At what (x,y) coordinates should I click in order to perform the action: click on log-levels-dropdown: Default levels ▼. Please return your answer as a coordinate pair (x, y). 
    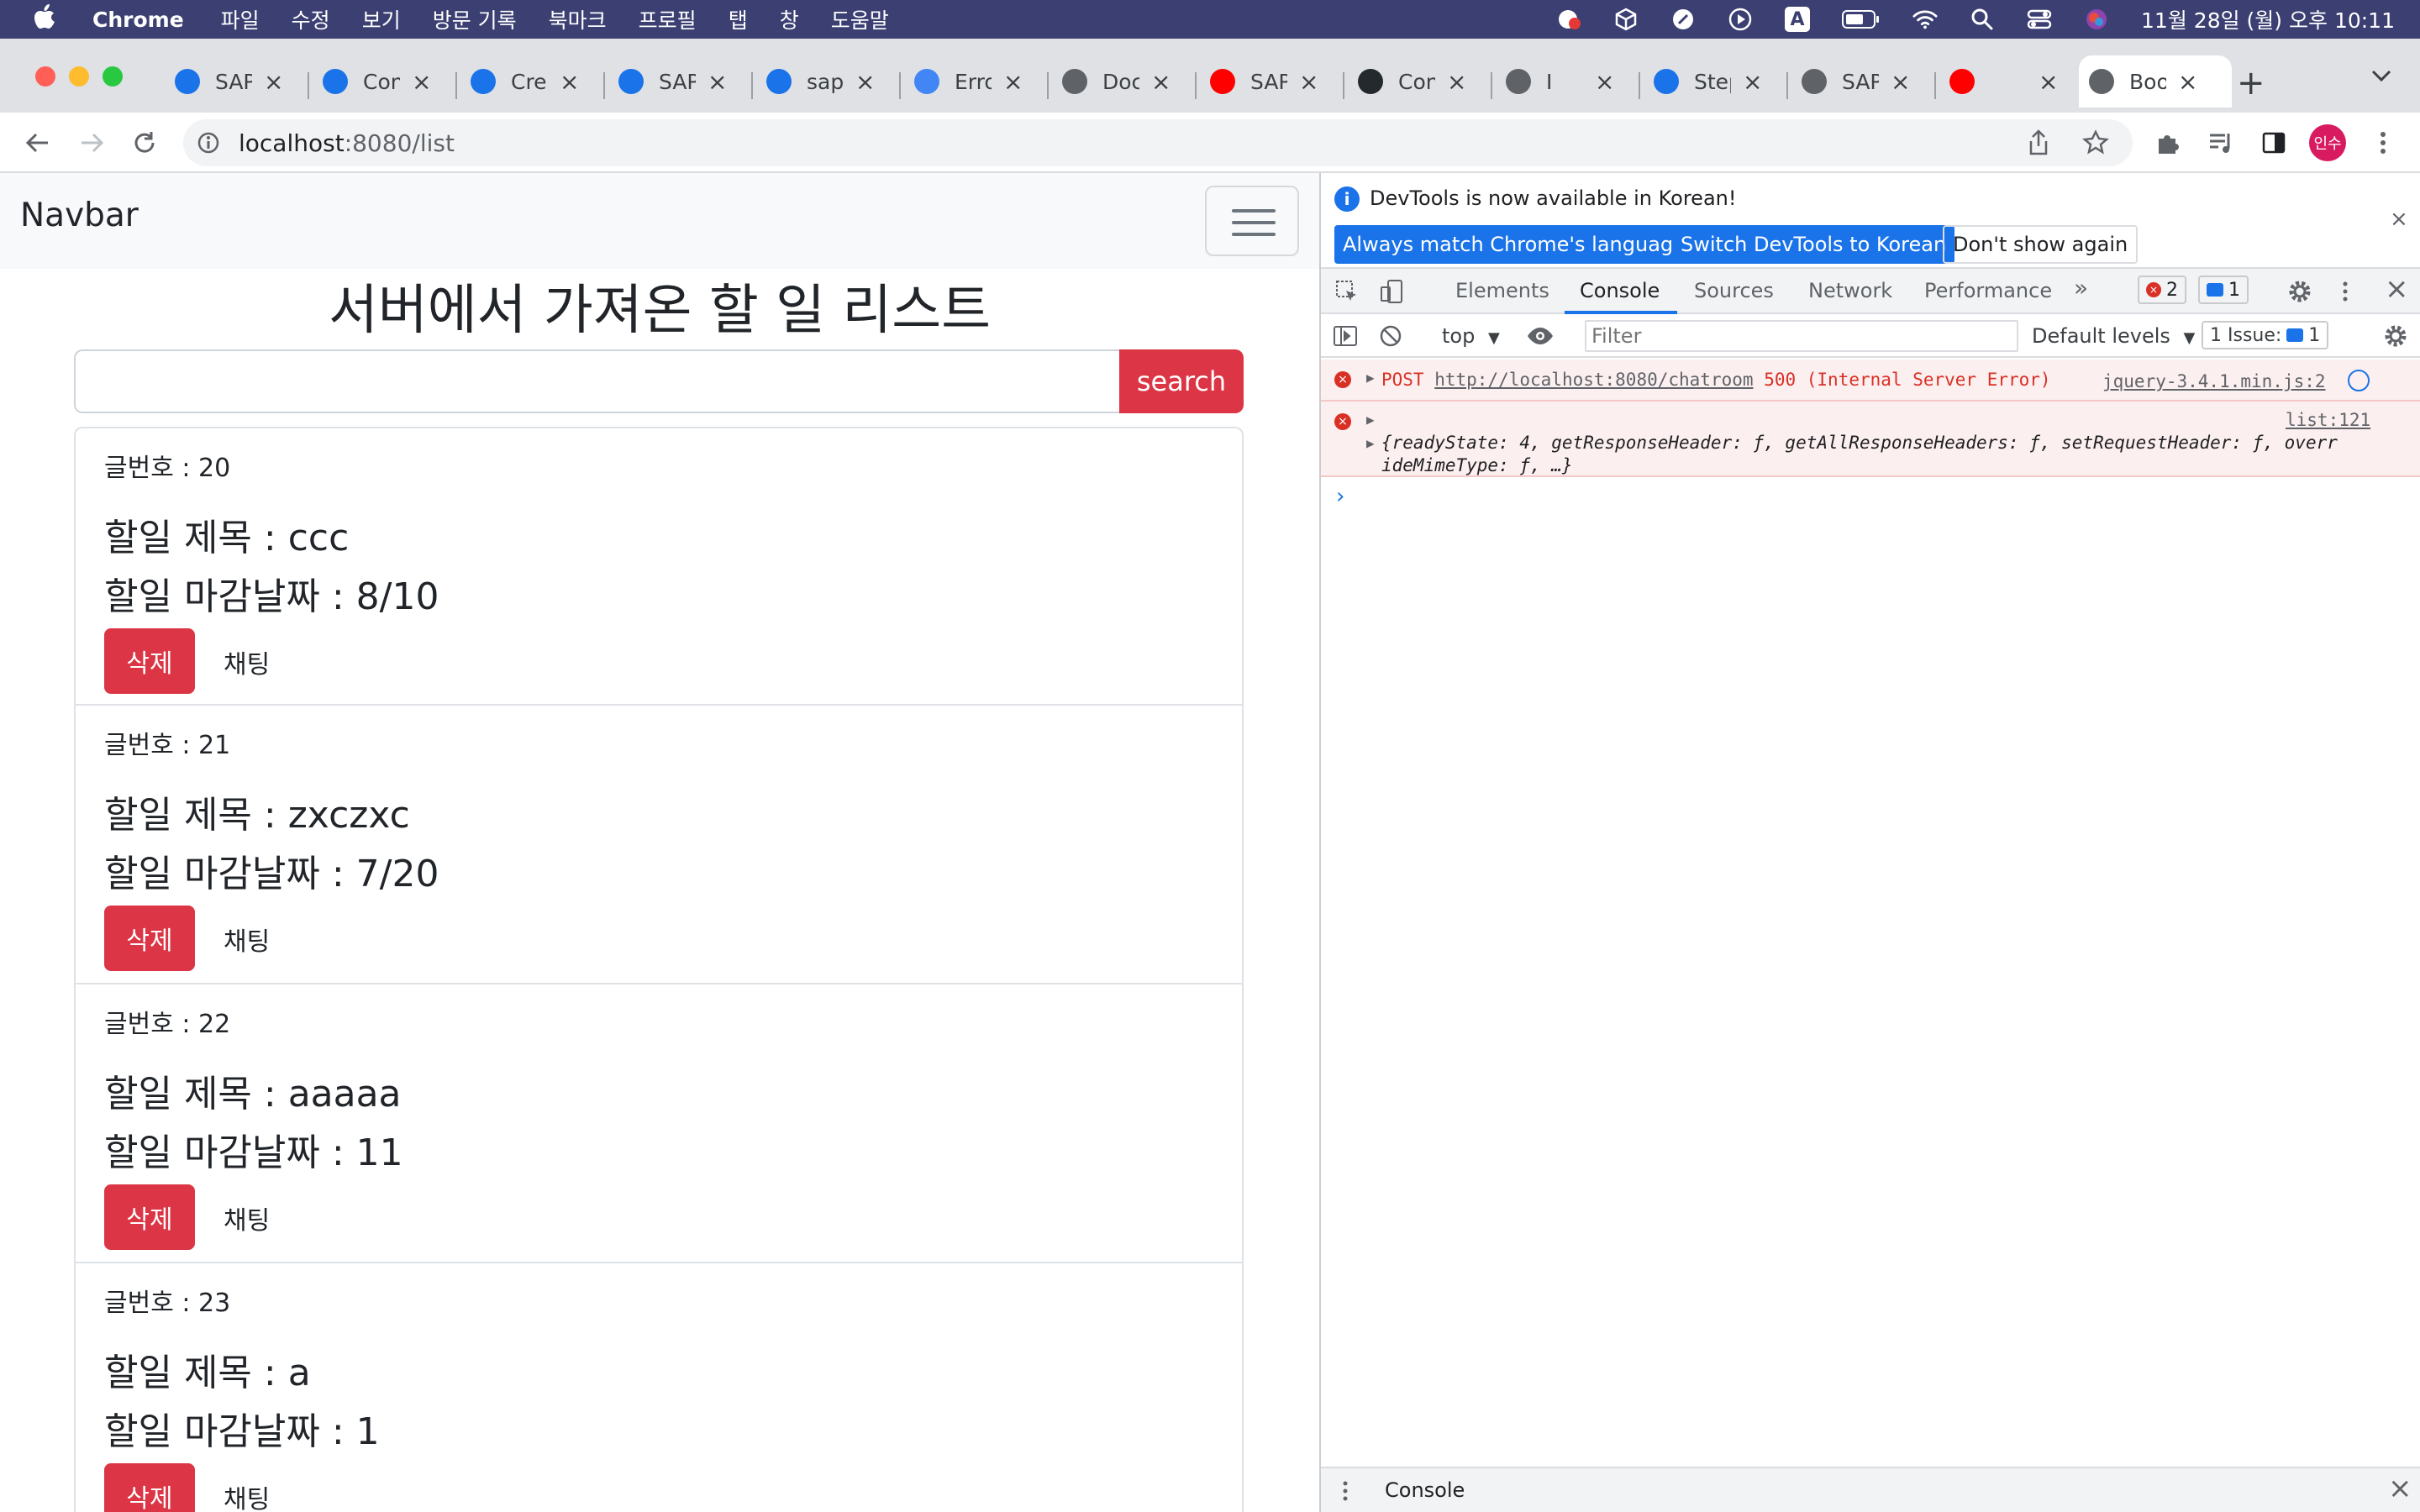
    Looking at the image, I should click on (2113, 336).